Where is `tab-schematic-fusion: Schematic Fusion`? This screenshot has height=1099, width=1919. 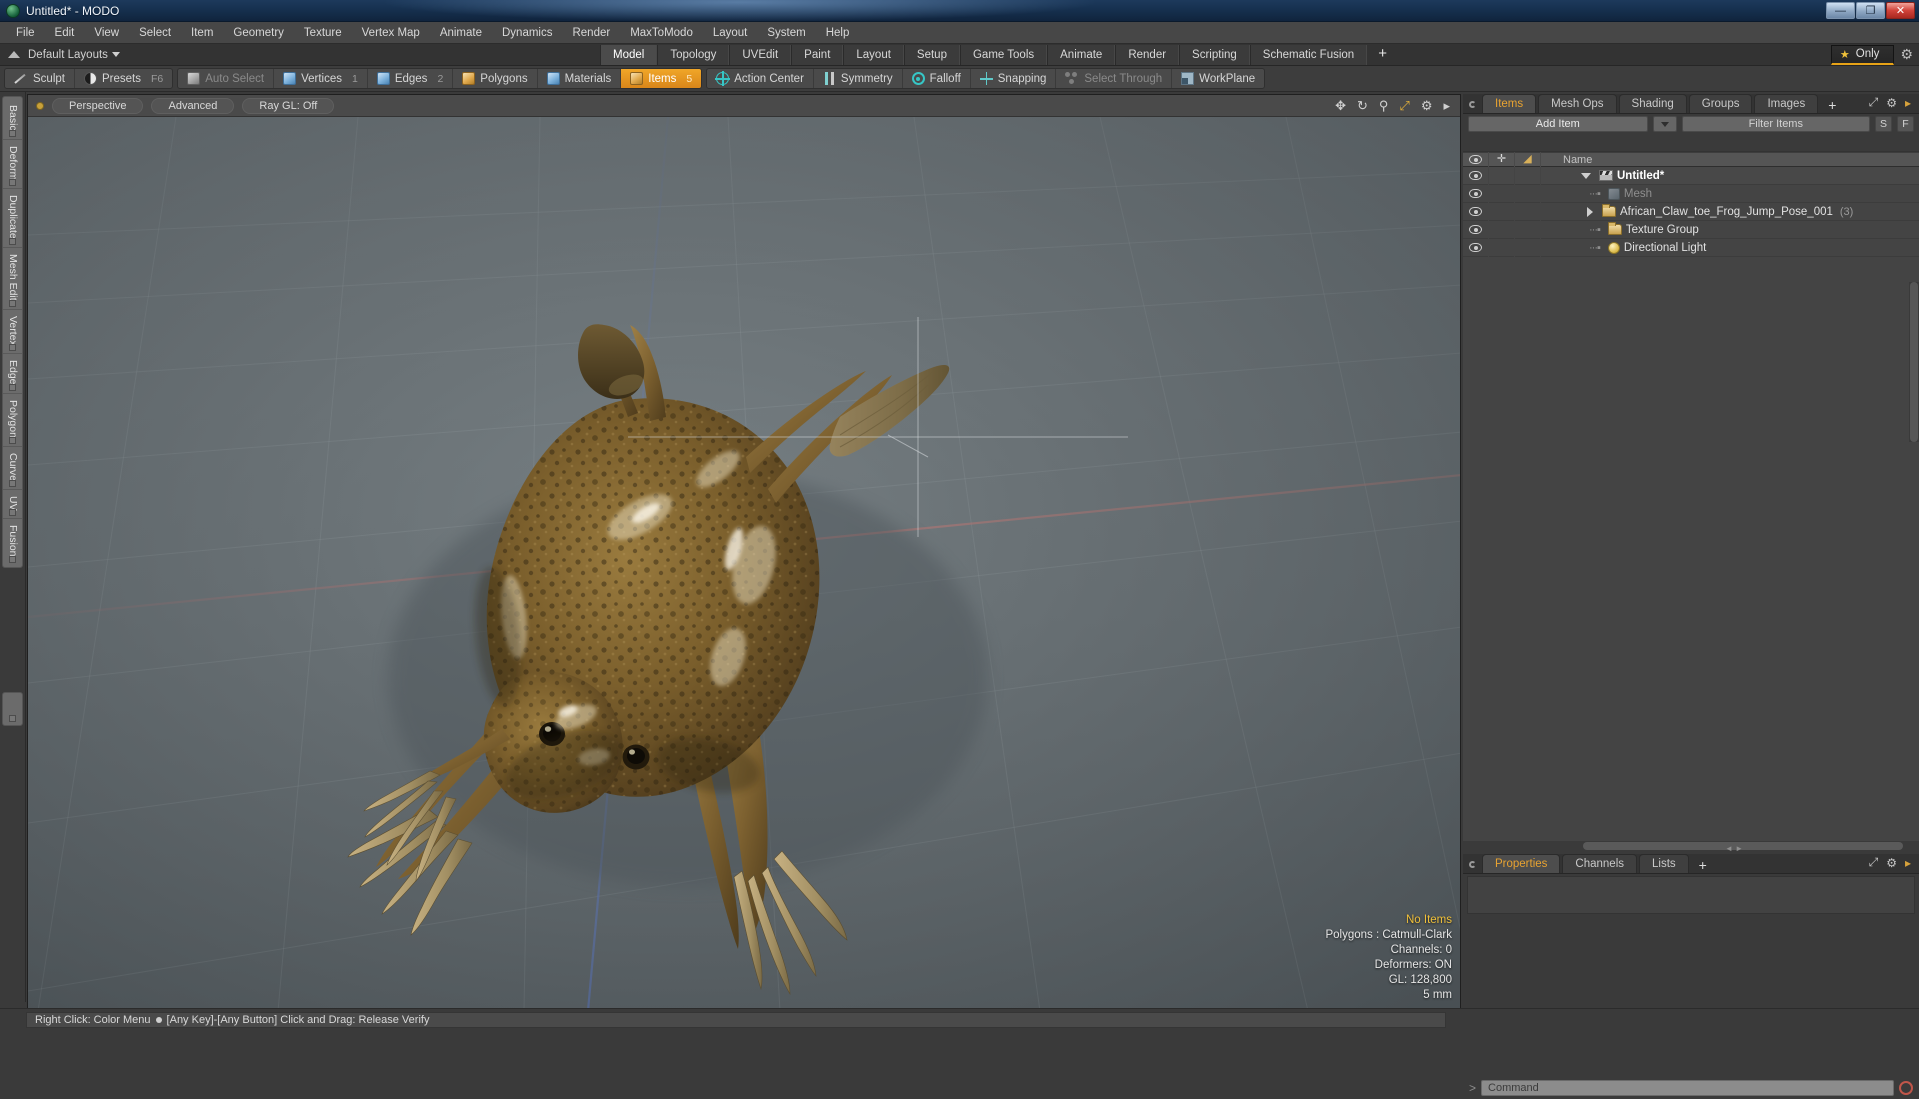
tab-schematic-fusion: Schematic Fusion is located at coordinates (1308, 55).